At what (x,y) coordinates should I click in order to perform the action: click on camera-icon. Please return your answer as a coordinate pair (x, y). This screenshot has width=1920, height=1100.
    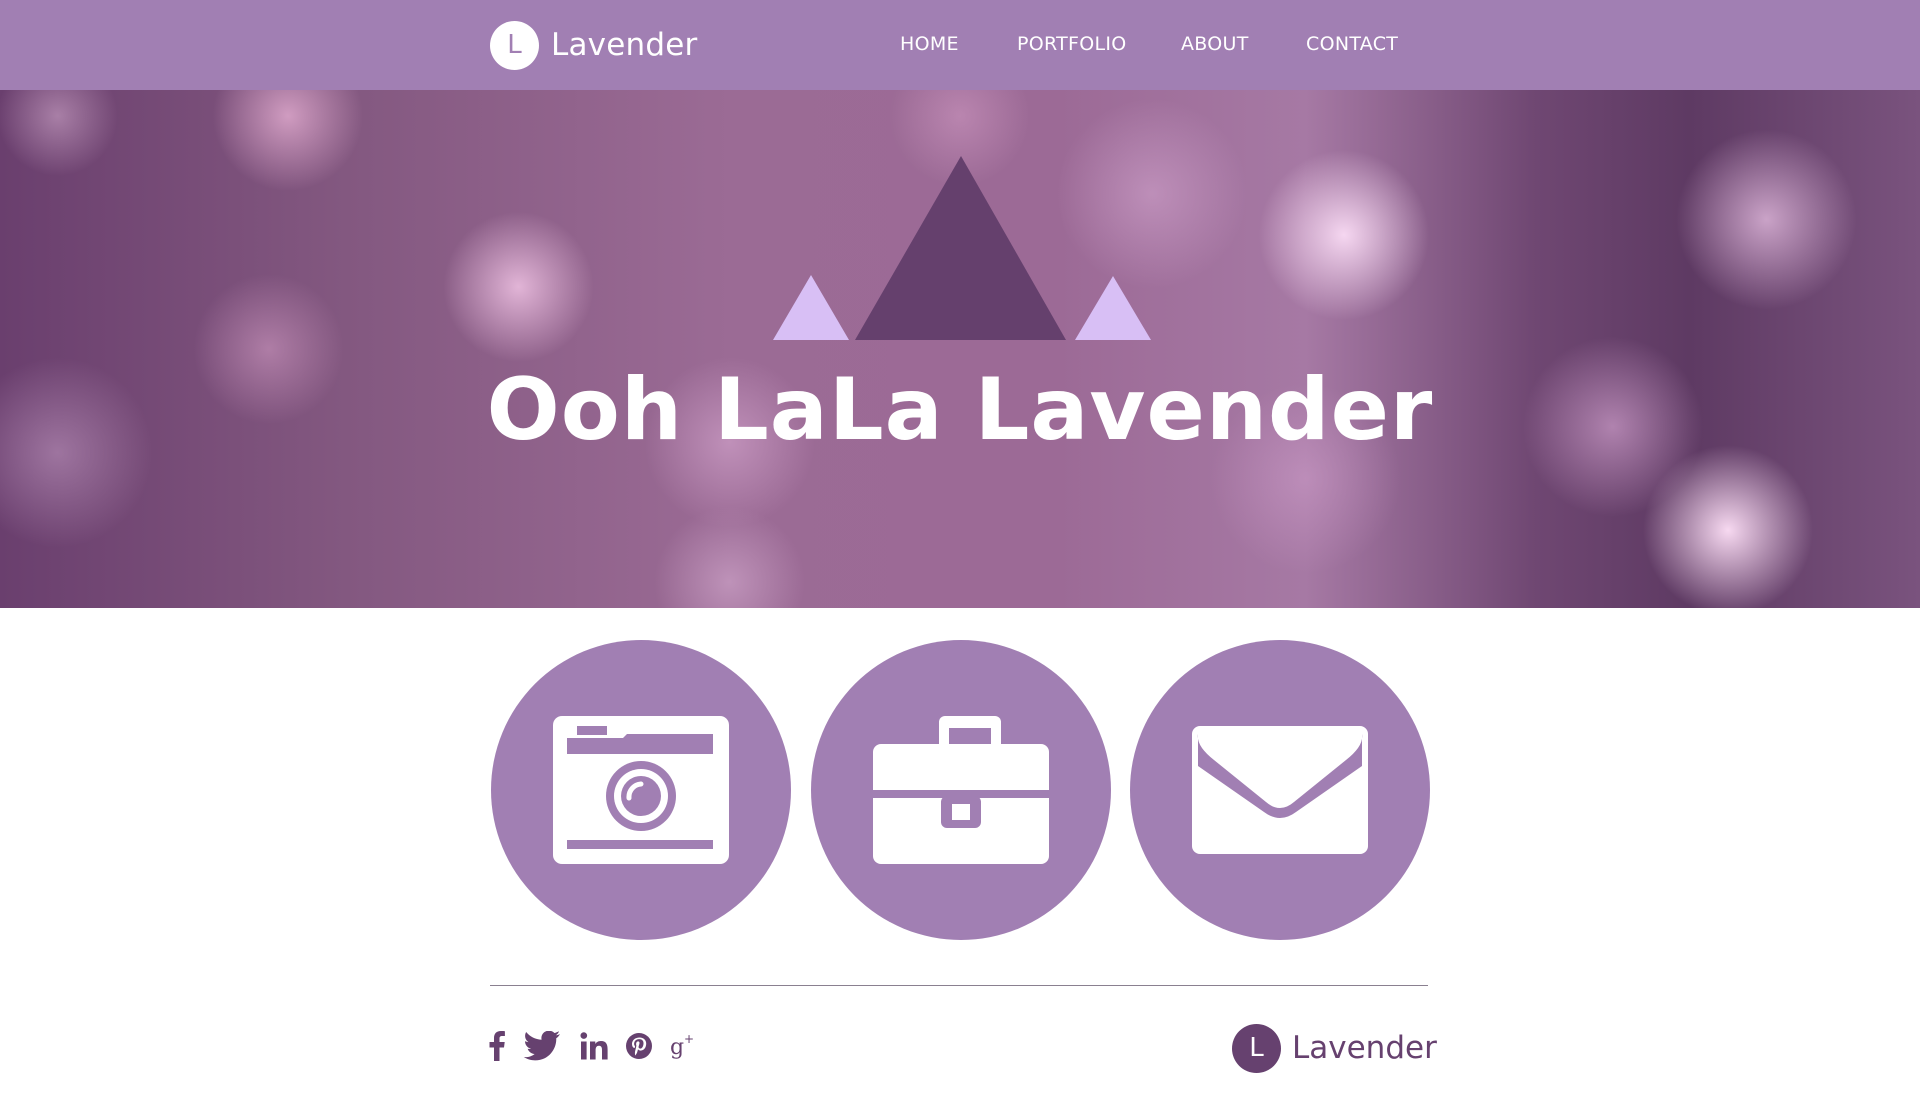
    Looking at the image, I should click on (641, 790).